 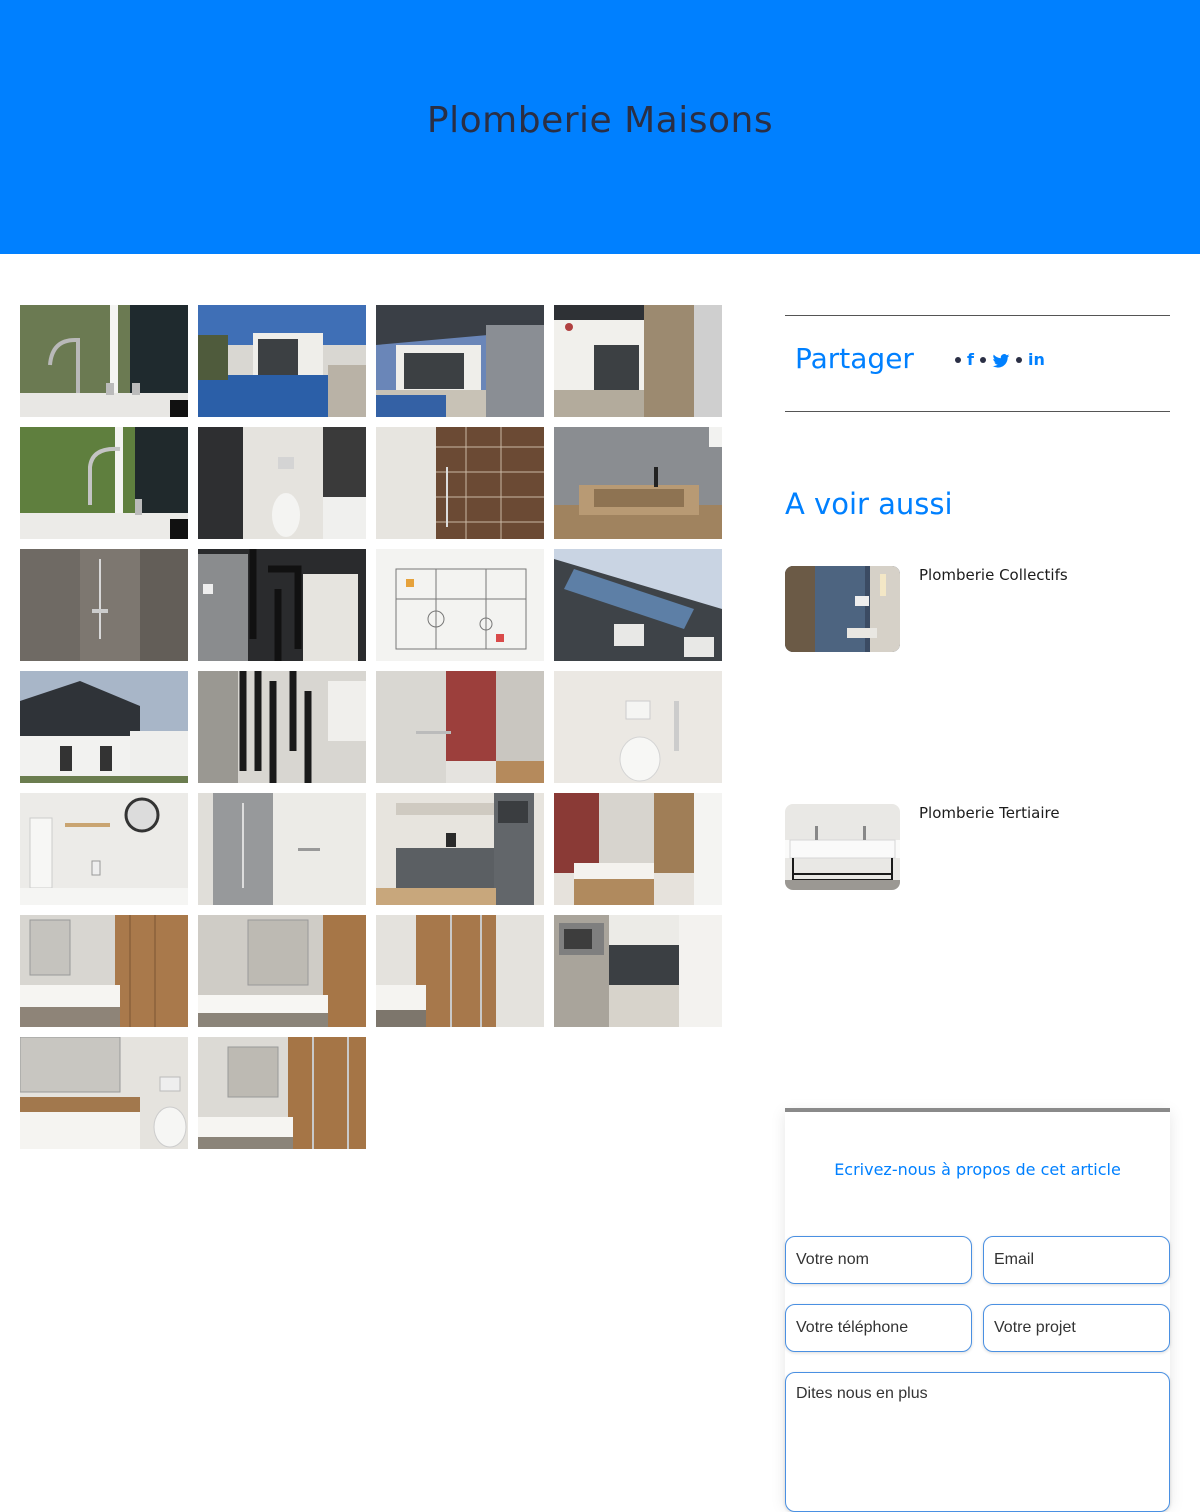 What do you see at coordinates (869, 504) in the screenshot?
I see `see-also-title: A voir aussi` at bounding box center [869, 504].